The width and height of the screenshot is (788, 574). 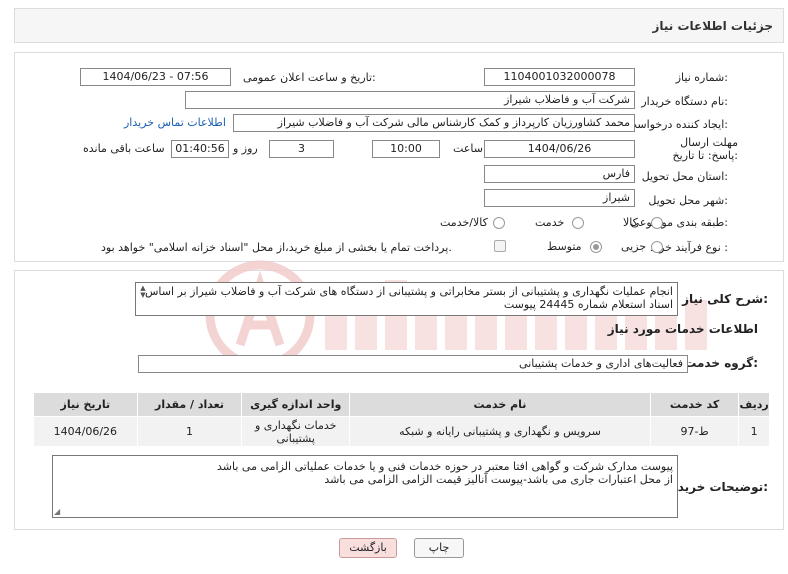 What do you see at coordinates (464, 222) in the screenshot?
I see `category-option-goods-service: کالا/خدمت` at bounding box center [464, 222].